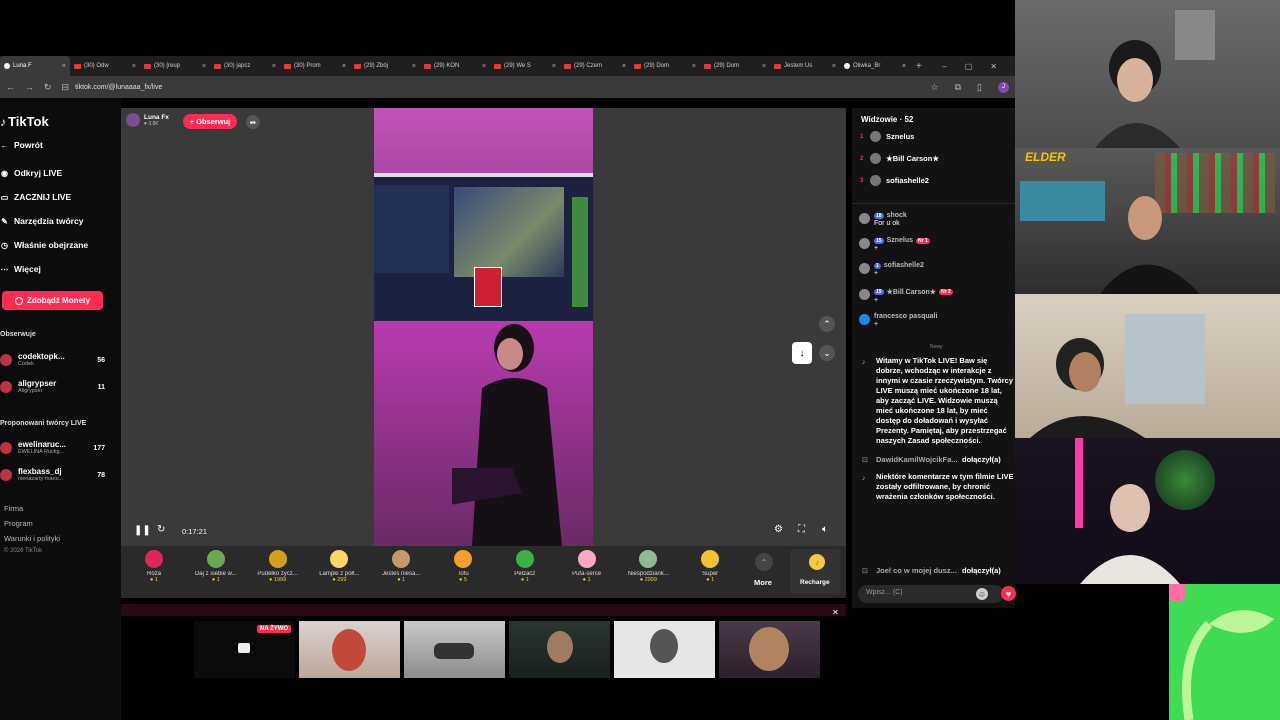 This screenshot has height=720, width=1280. What do you see at coordinates (175, 66) in the screenshot?
I see `browser-tab: (30) [reup ×` at bounding box center [175, 66].